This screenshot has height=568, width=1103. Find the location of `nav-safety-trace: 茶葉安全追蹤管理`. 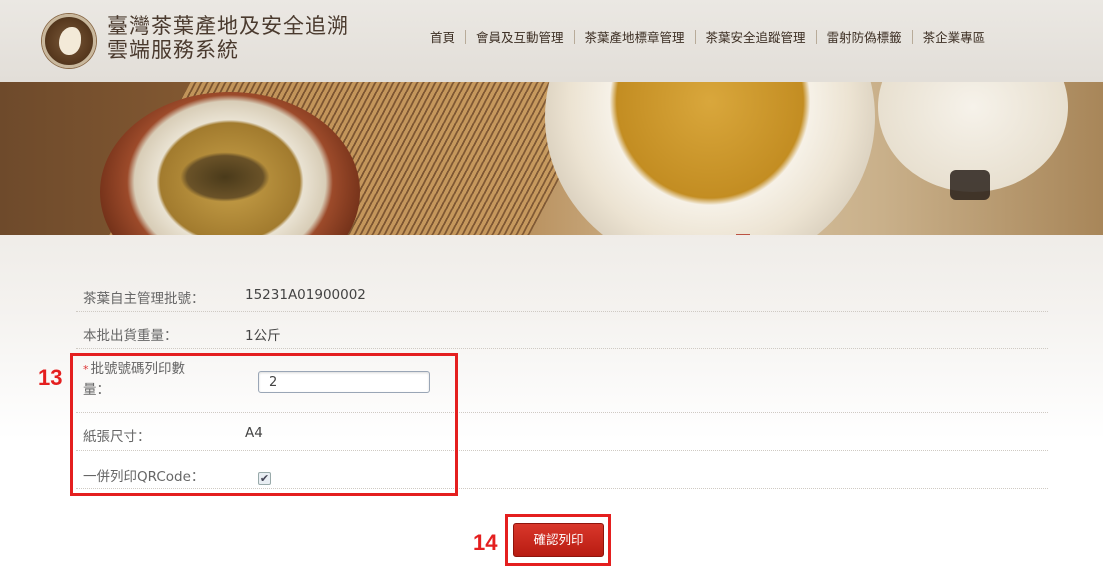

nav-safety-trace: 茶葉安全追蹤管理 is located at coordinates (756, 36).